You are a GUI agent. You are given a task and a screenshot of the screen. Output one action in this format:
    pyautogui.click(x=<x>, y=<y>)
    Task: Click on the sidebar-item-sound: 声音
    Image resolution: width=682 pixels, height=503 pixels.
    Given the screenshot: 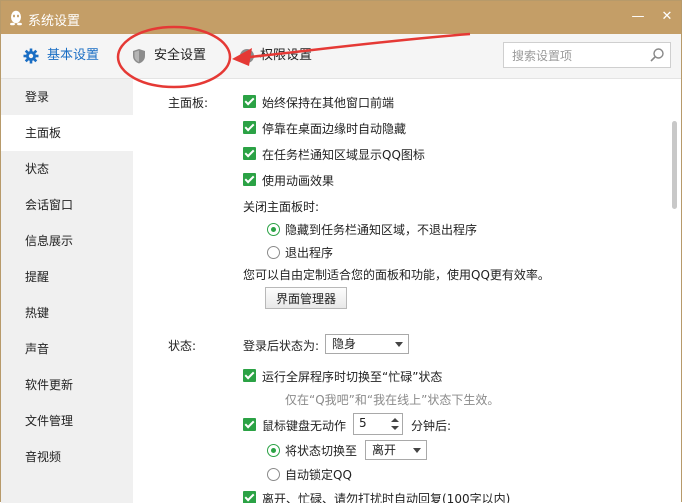 What is the action you would take?
    pyautogui.click(x=67, y=349)
    